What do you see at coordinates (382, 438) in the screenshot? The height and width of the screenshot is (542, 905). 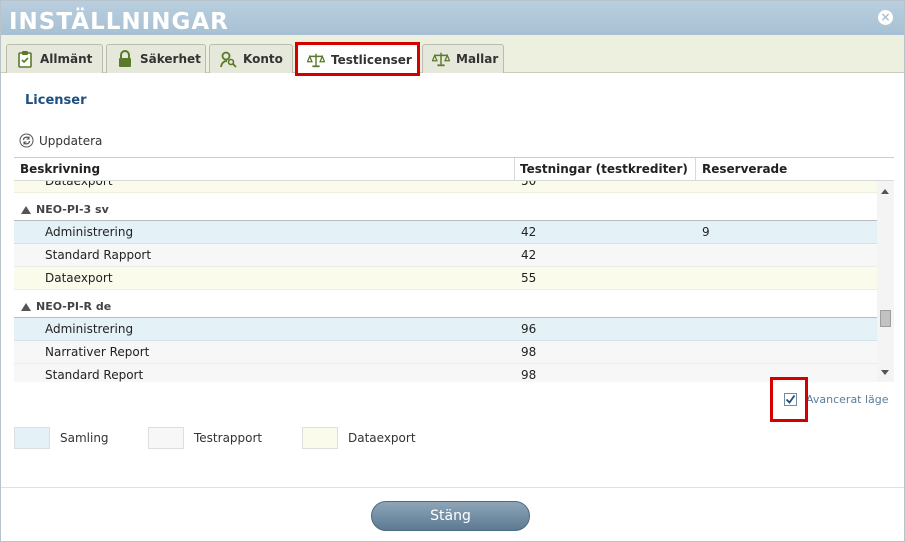 I see `legend-label: Dataexport` at bounding box center [382, 438].